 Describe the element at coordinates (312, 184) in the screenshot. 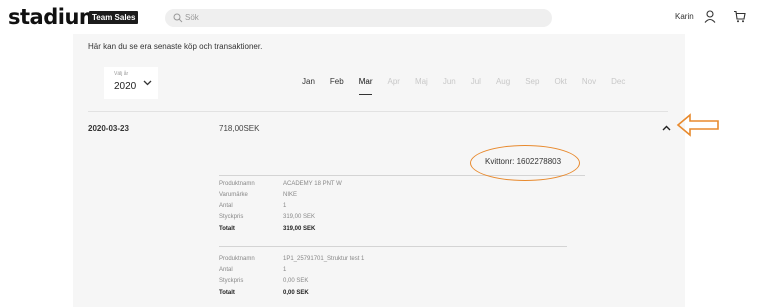

I see `item-row-value: ACADEMY 18 PNT W` at that location.